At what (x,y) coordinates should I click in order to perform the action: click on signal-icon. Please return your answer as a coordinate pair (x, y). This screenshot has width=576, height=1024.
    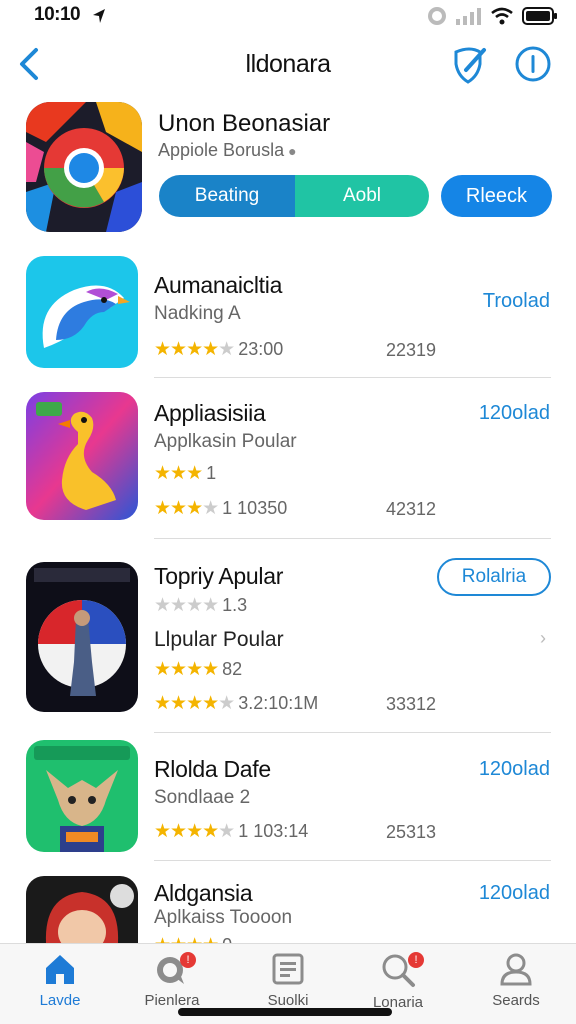
    Looking at the image, I should click on (468, 16).